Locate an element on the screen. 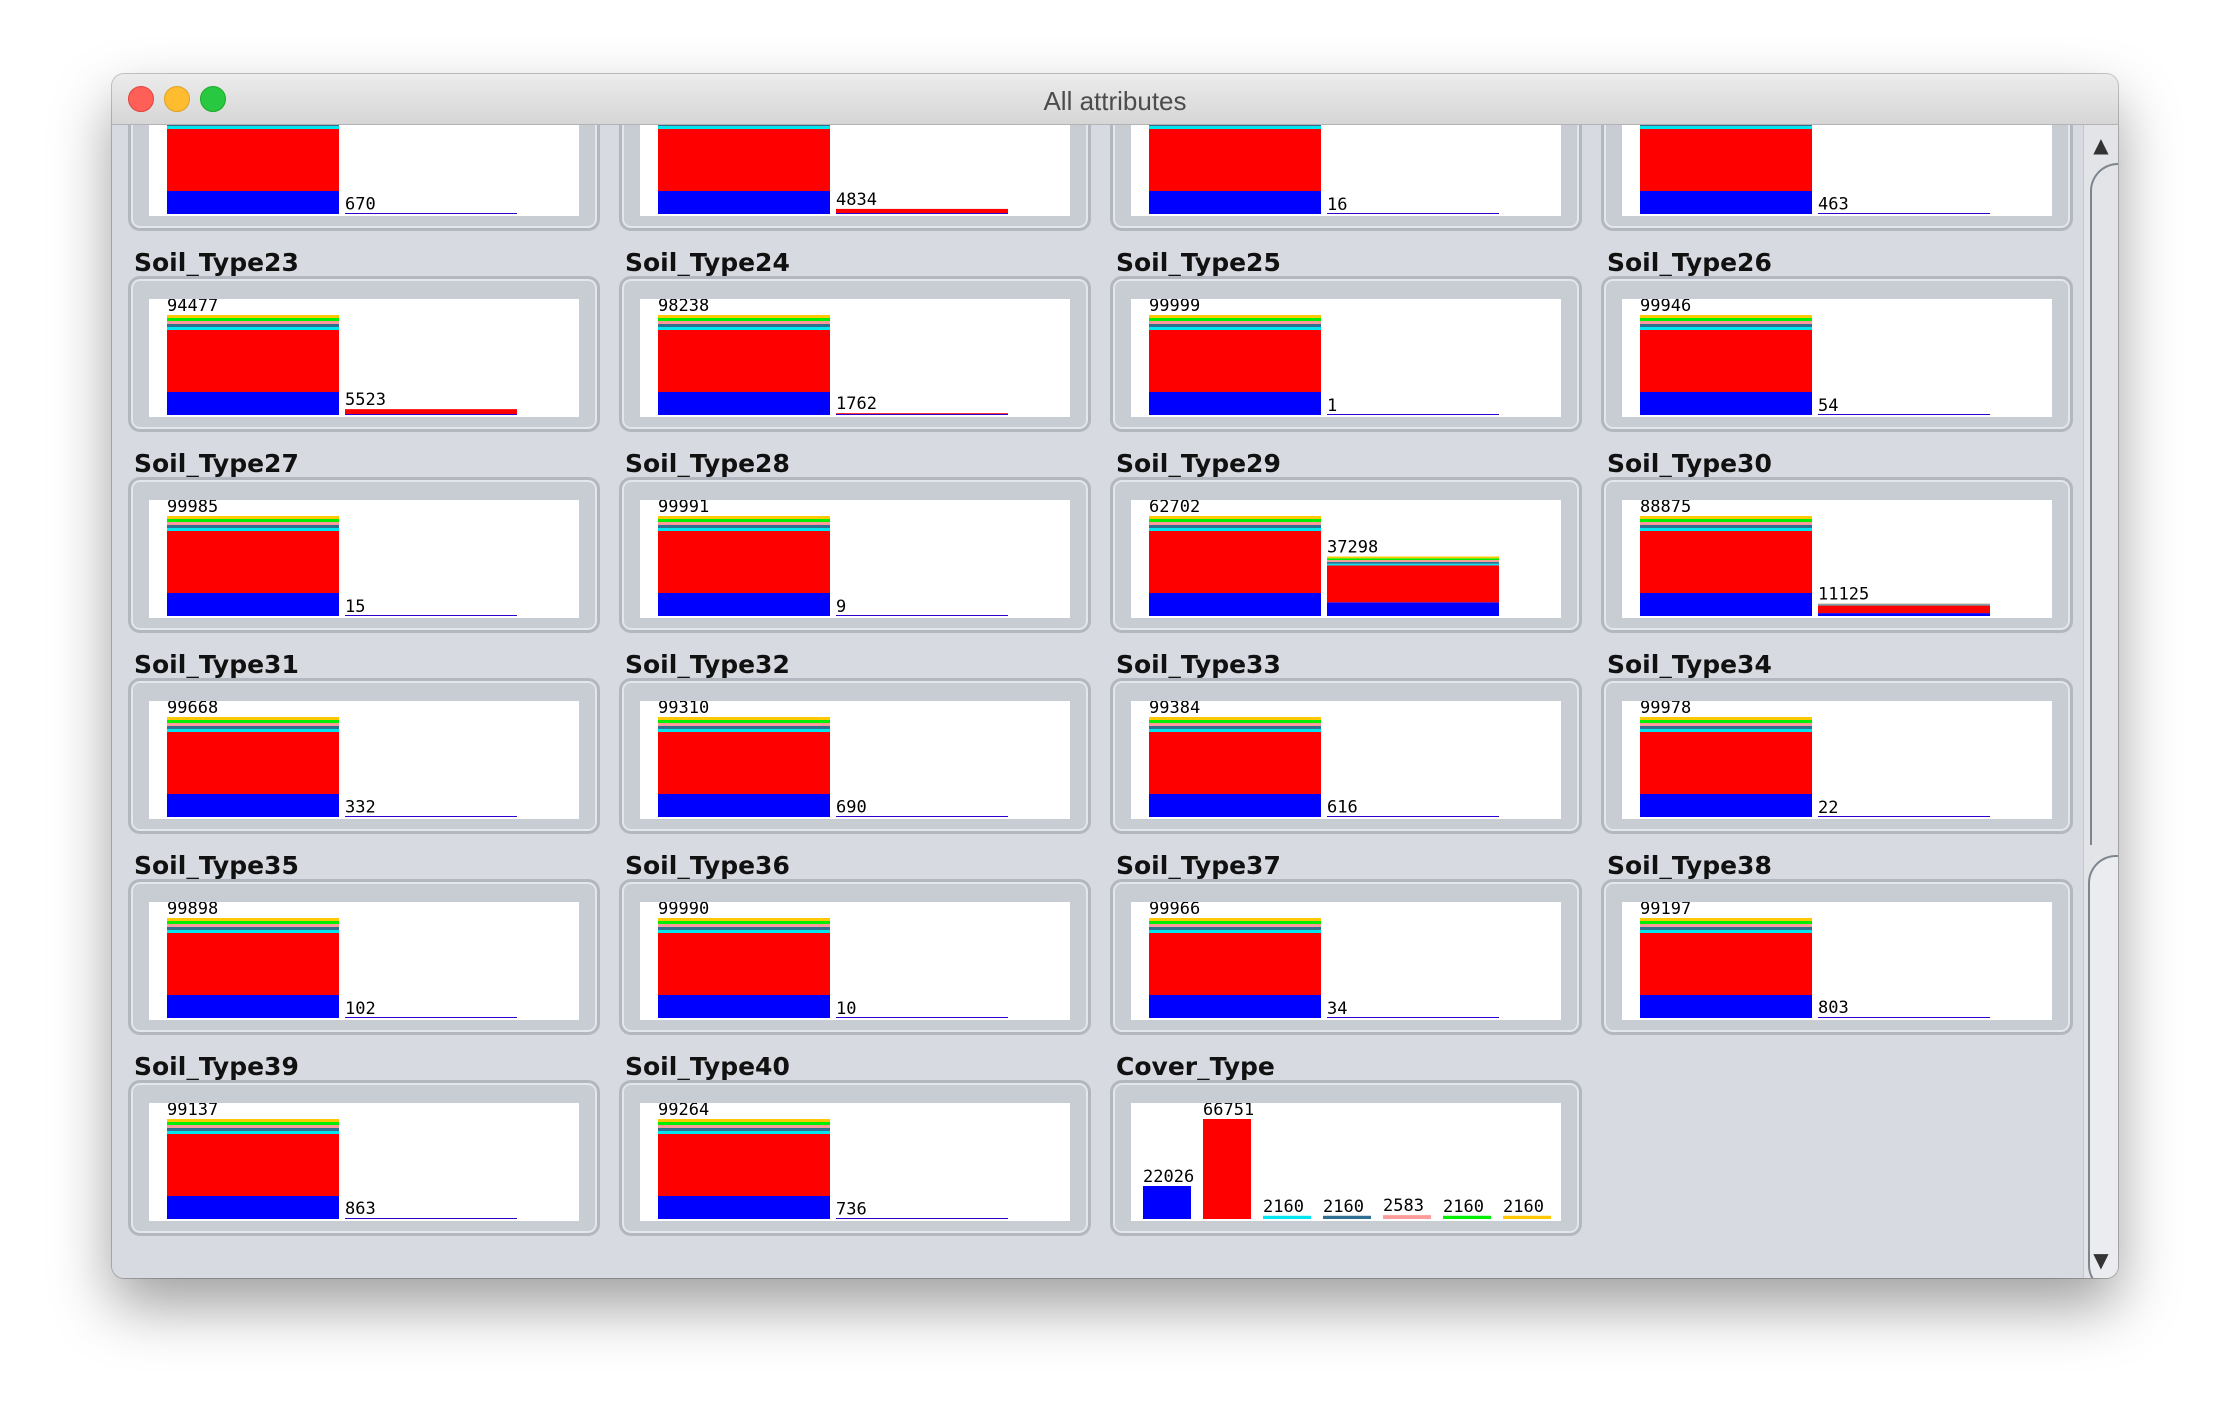 The image size is (2224, 1424). histogram-svg: 99985 15 is located at coordinates (342, 558).